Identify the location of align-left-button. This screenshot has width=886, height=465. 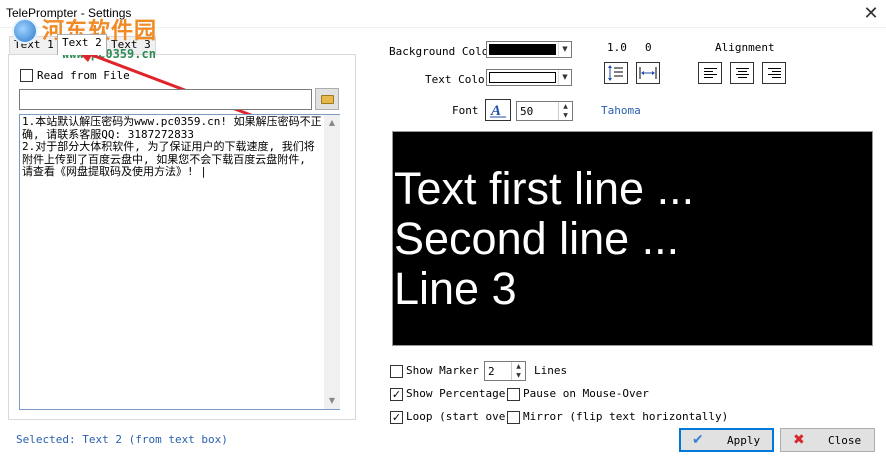
(710, 73).